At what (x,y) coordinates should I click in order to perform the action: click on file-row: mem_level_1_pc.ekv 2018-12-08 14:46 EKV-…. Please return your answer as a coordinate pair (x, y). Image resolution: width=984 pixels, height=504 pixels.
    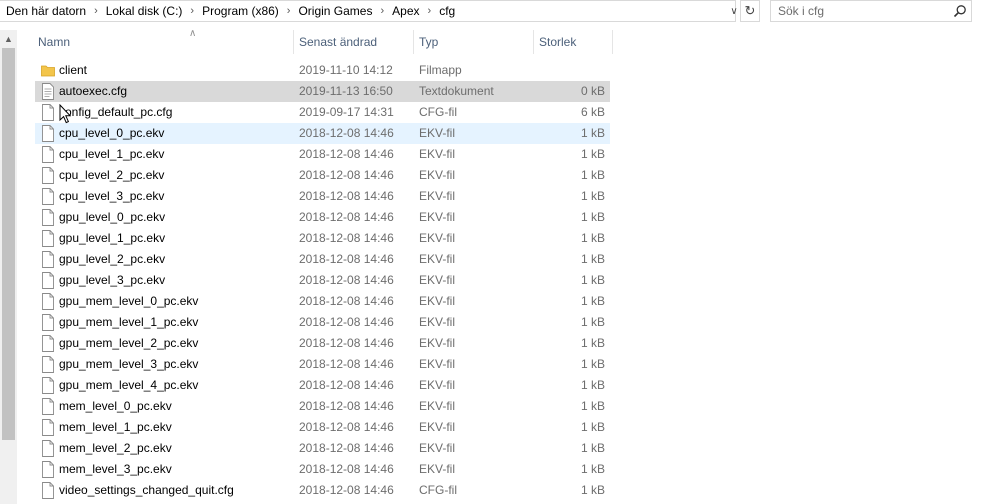
    Looking at the image, I should click on (322, 427).